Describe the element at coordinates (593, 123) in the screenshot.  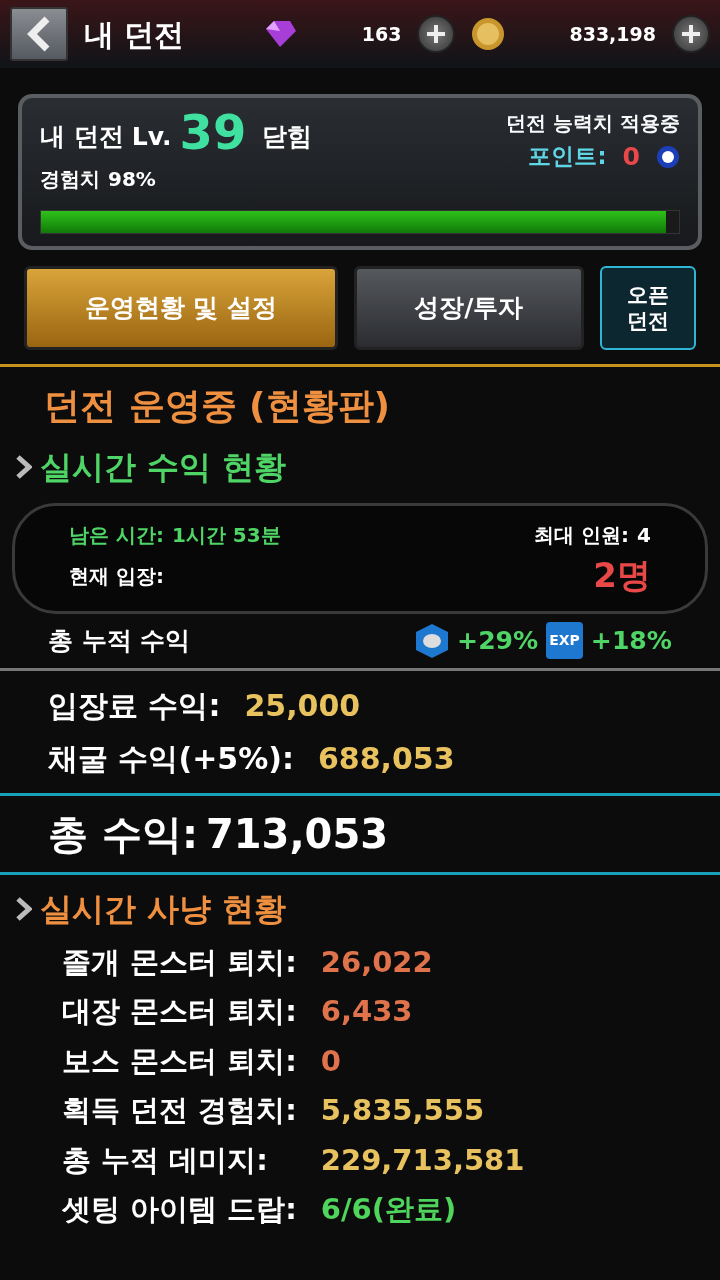
I see `ability-status: 던전 능력치 적용중` at that location.